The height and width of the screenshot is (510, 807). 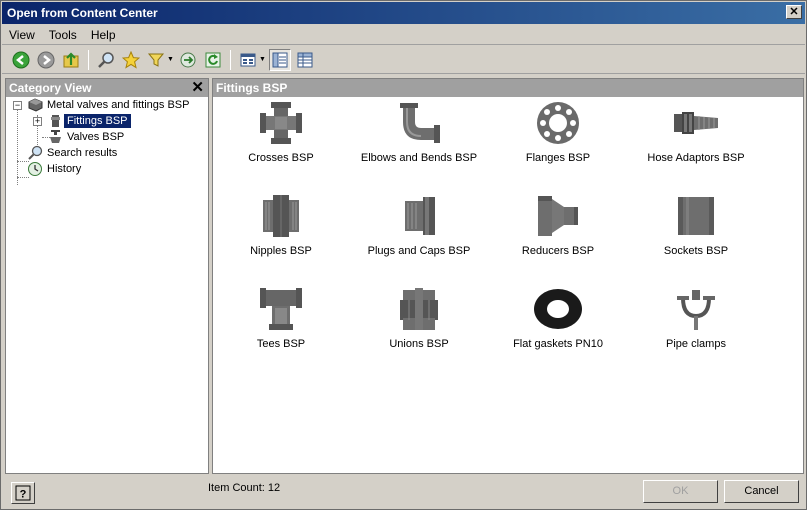 What do you see at coordinates (103, 35) in the screenshot?
I see `menu-help: Help` at bounding box center [103, 35].